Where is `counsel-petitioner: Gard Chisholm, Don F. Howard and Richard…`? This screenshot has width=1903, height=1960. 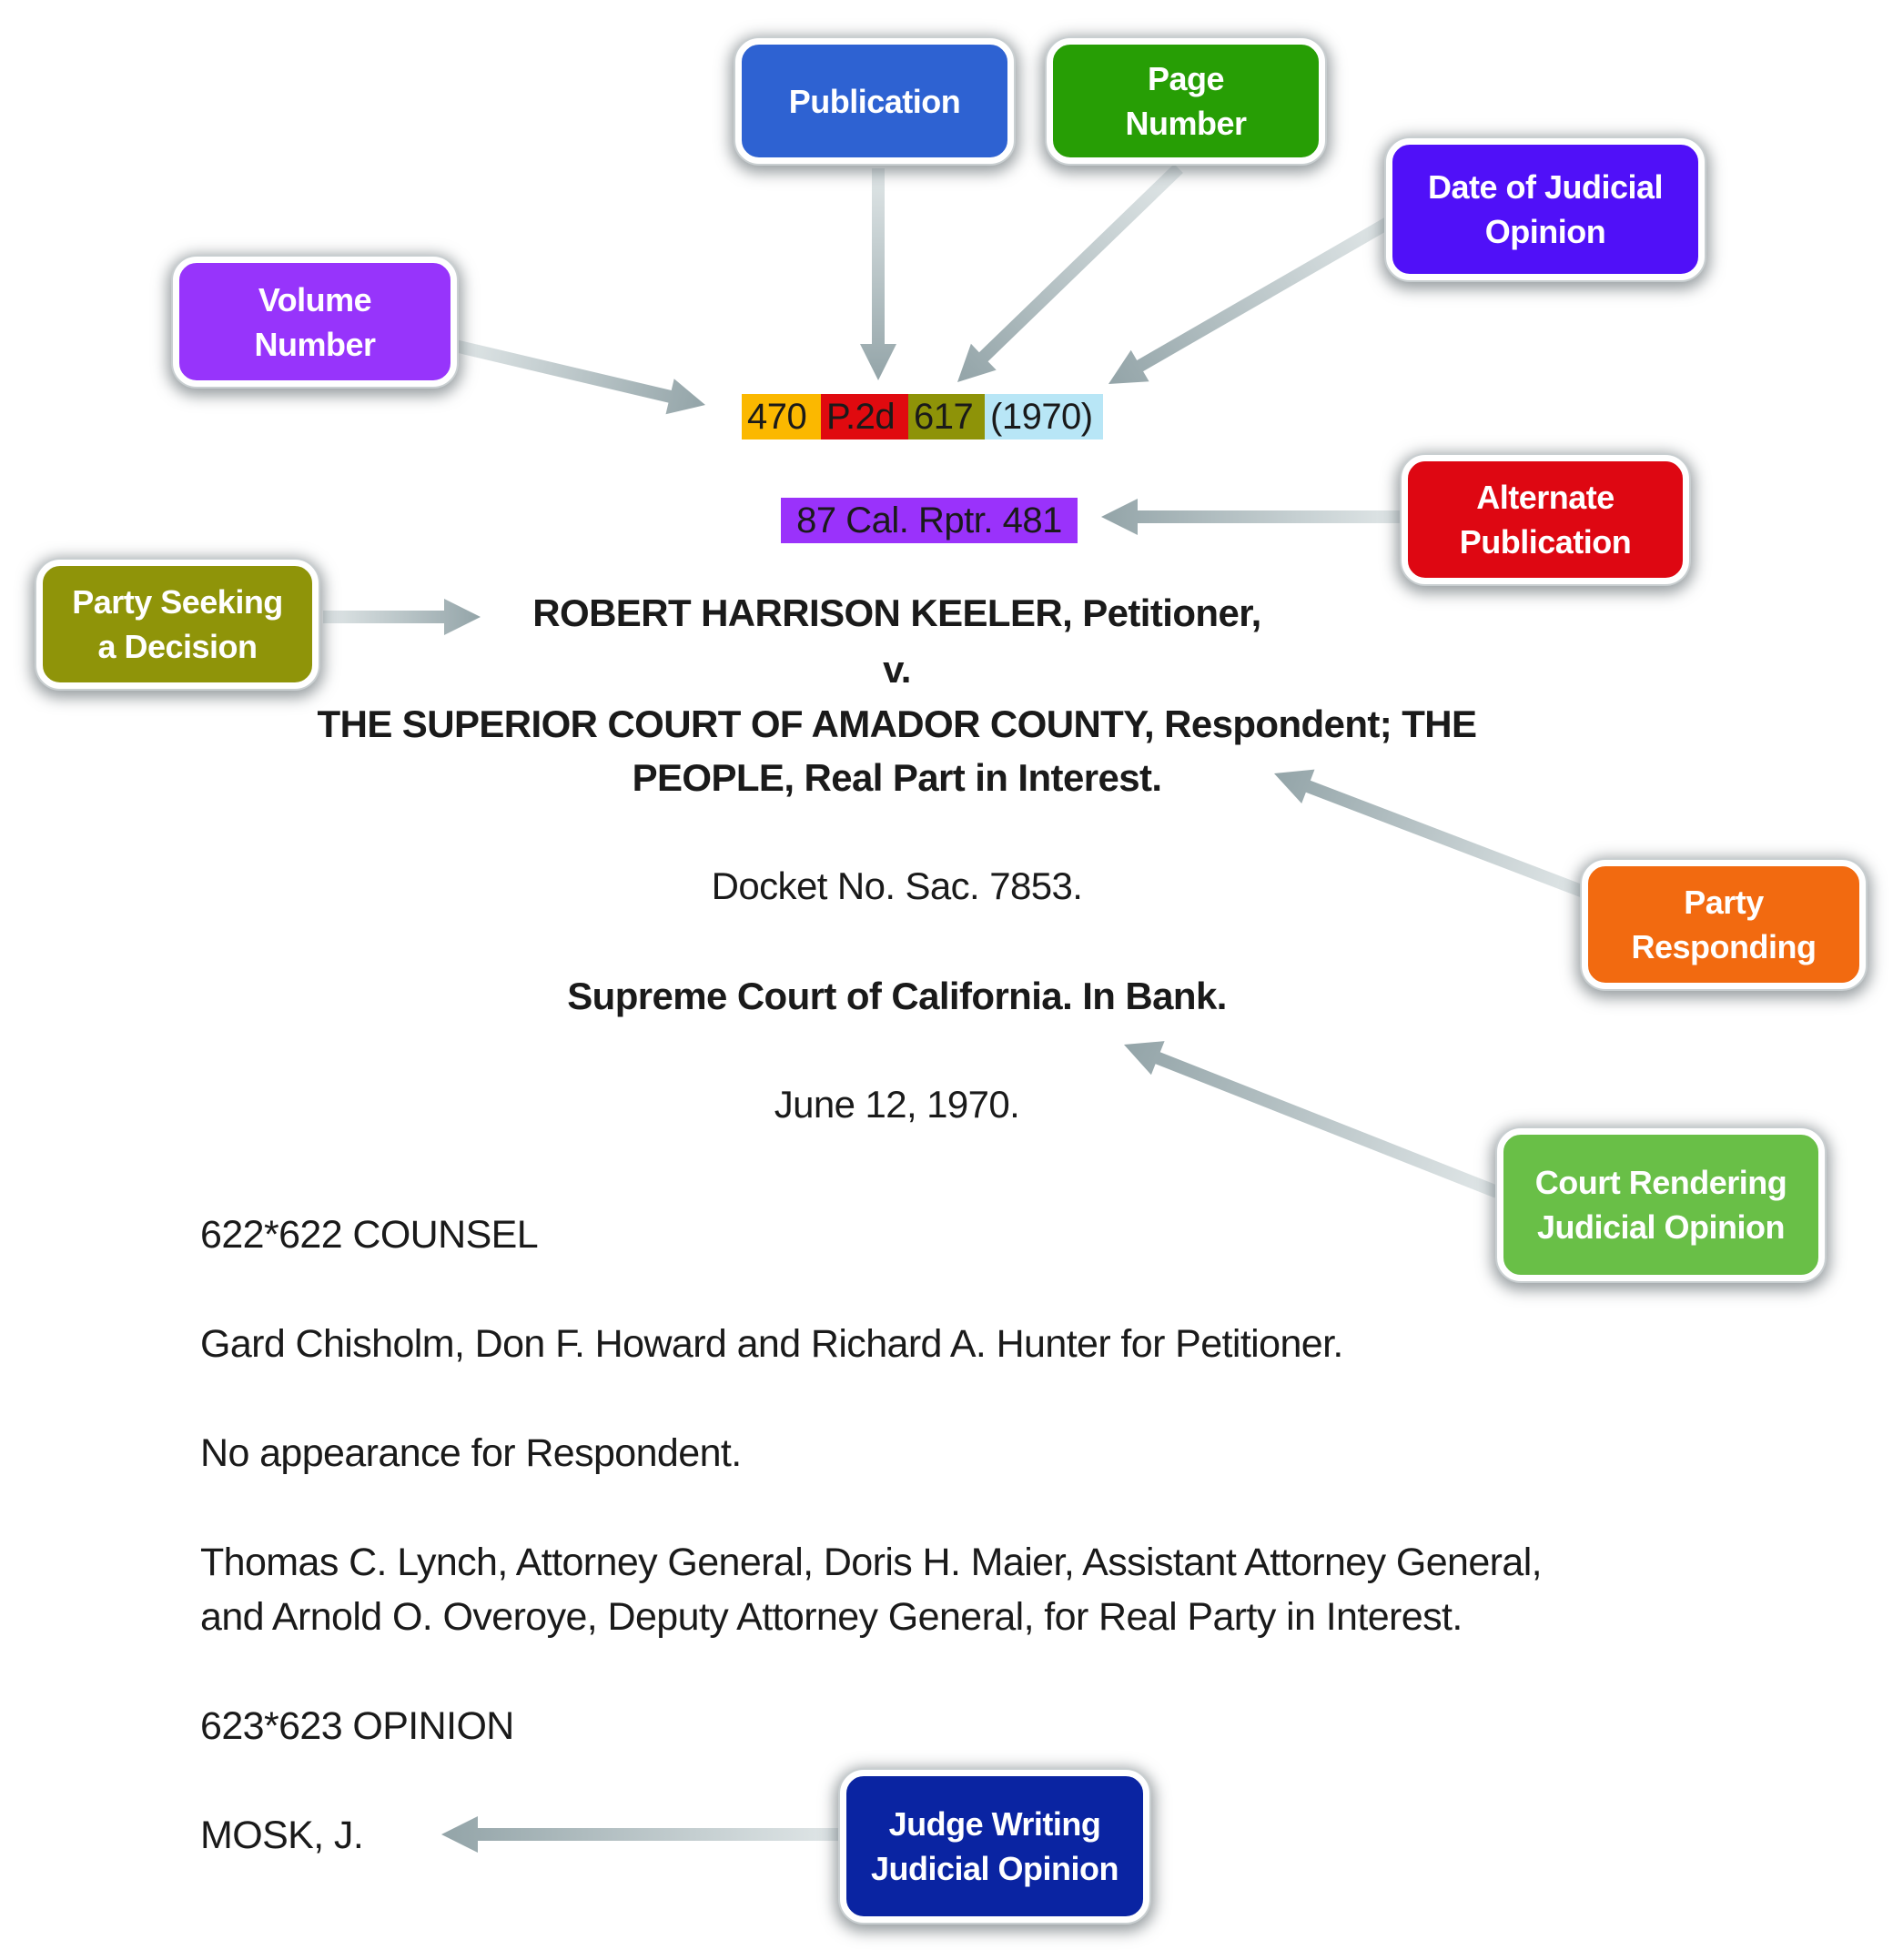
counsel-petitioner: Gard Chisholm, Don F. Howard and Richard… is located at coordinates (771, 1344).